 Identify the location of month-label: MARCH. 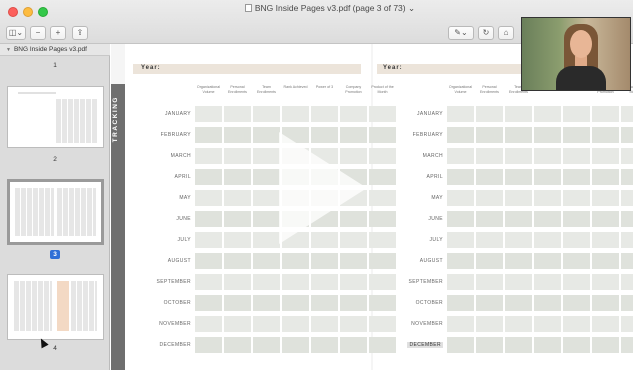
(432, 156).